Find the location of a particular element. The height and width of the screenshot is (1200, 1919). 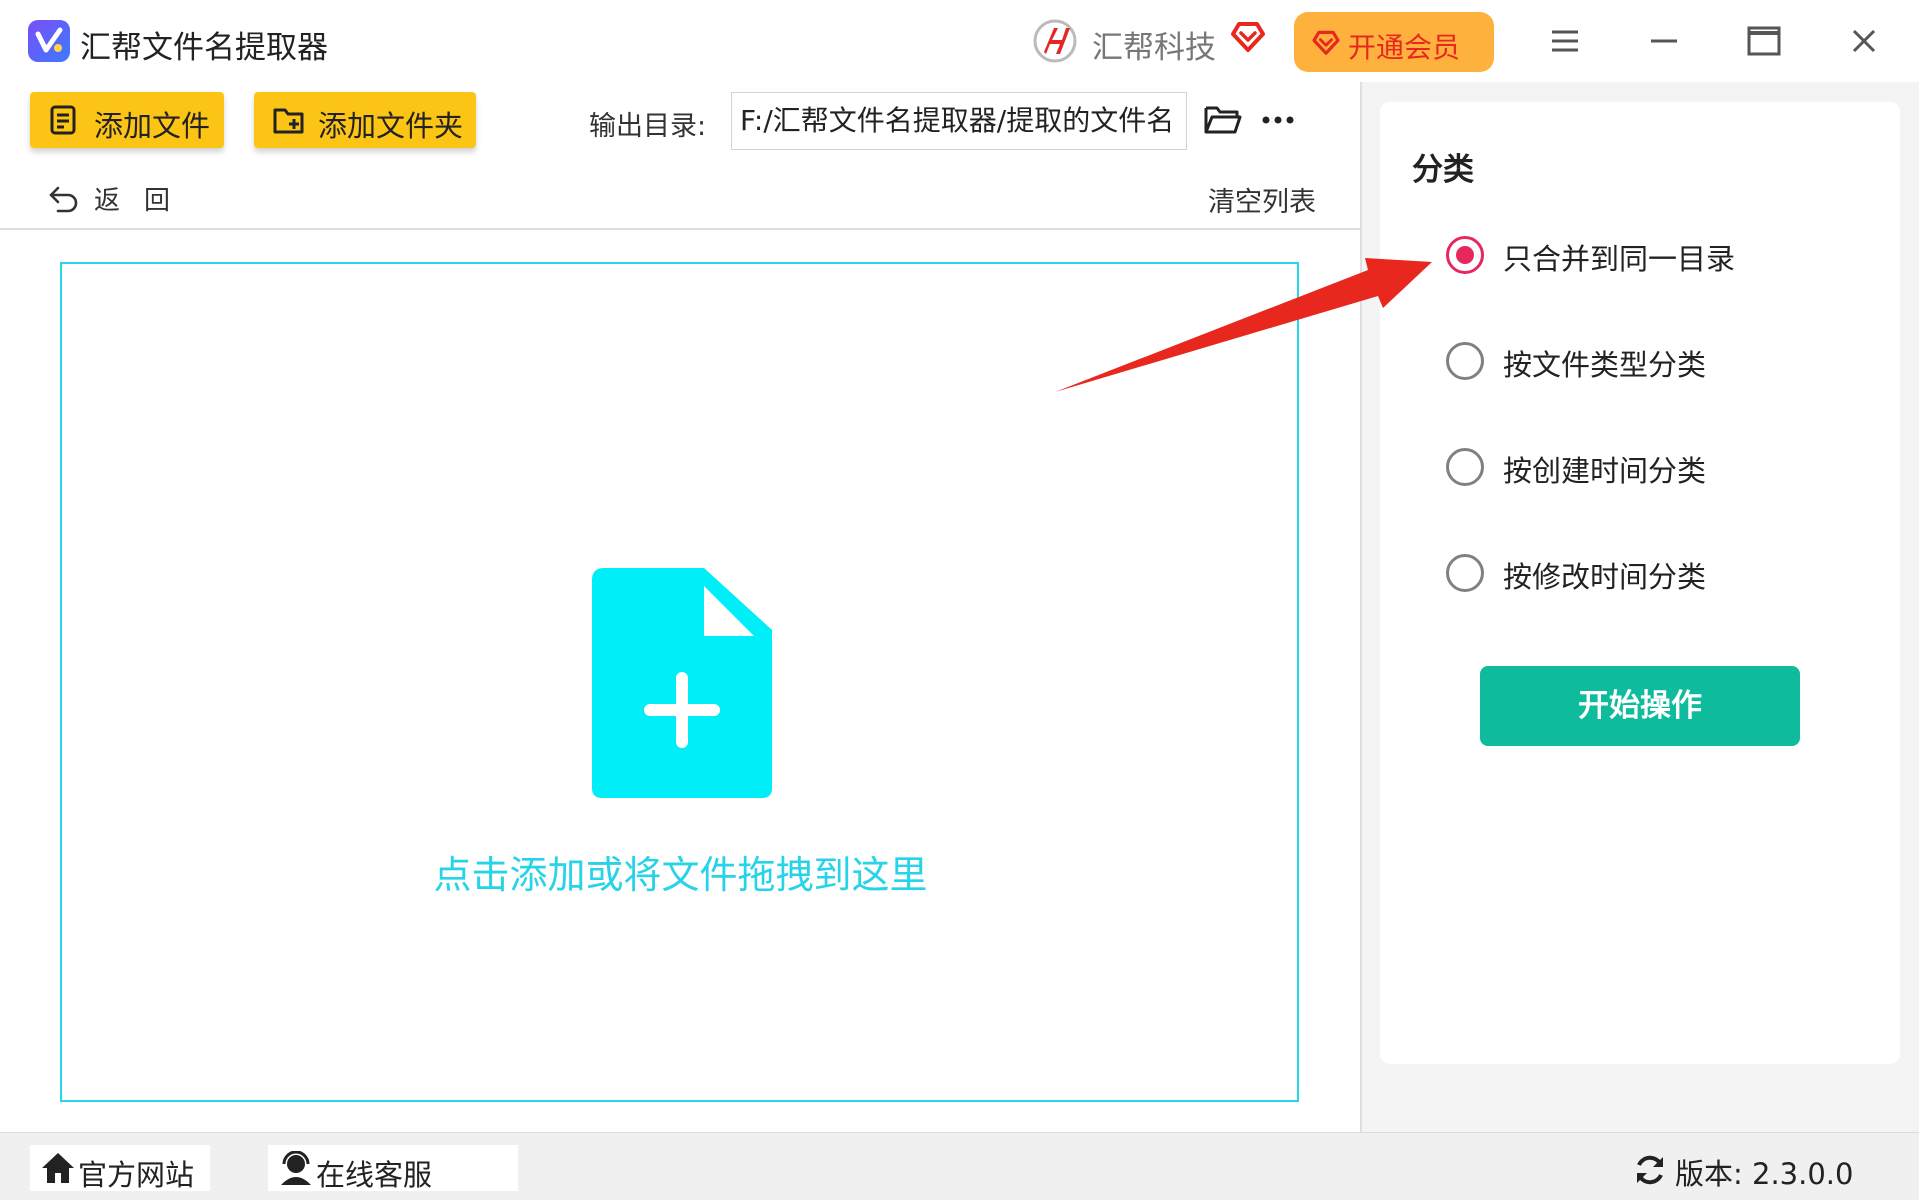

brand-logo-icon is located at coordinates (1055, 41).